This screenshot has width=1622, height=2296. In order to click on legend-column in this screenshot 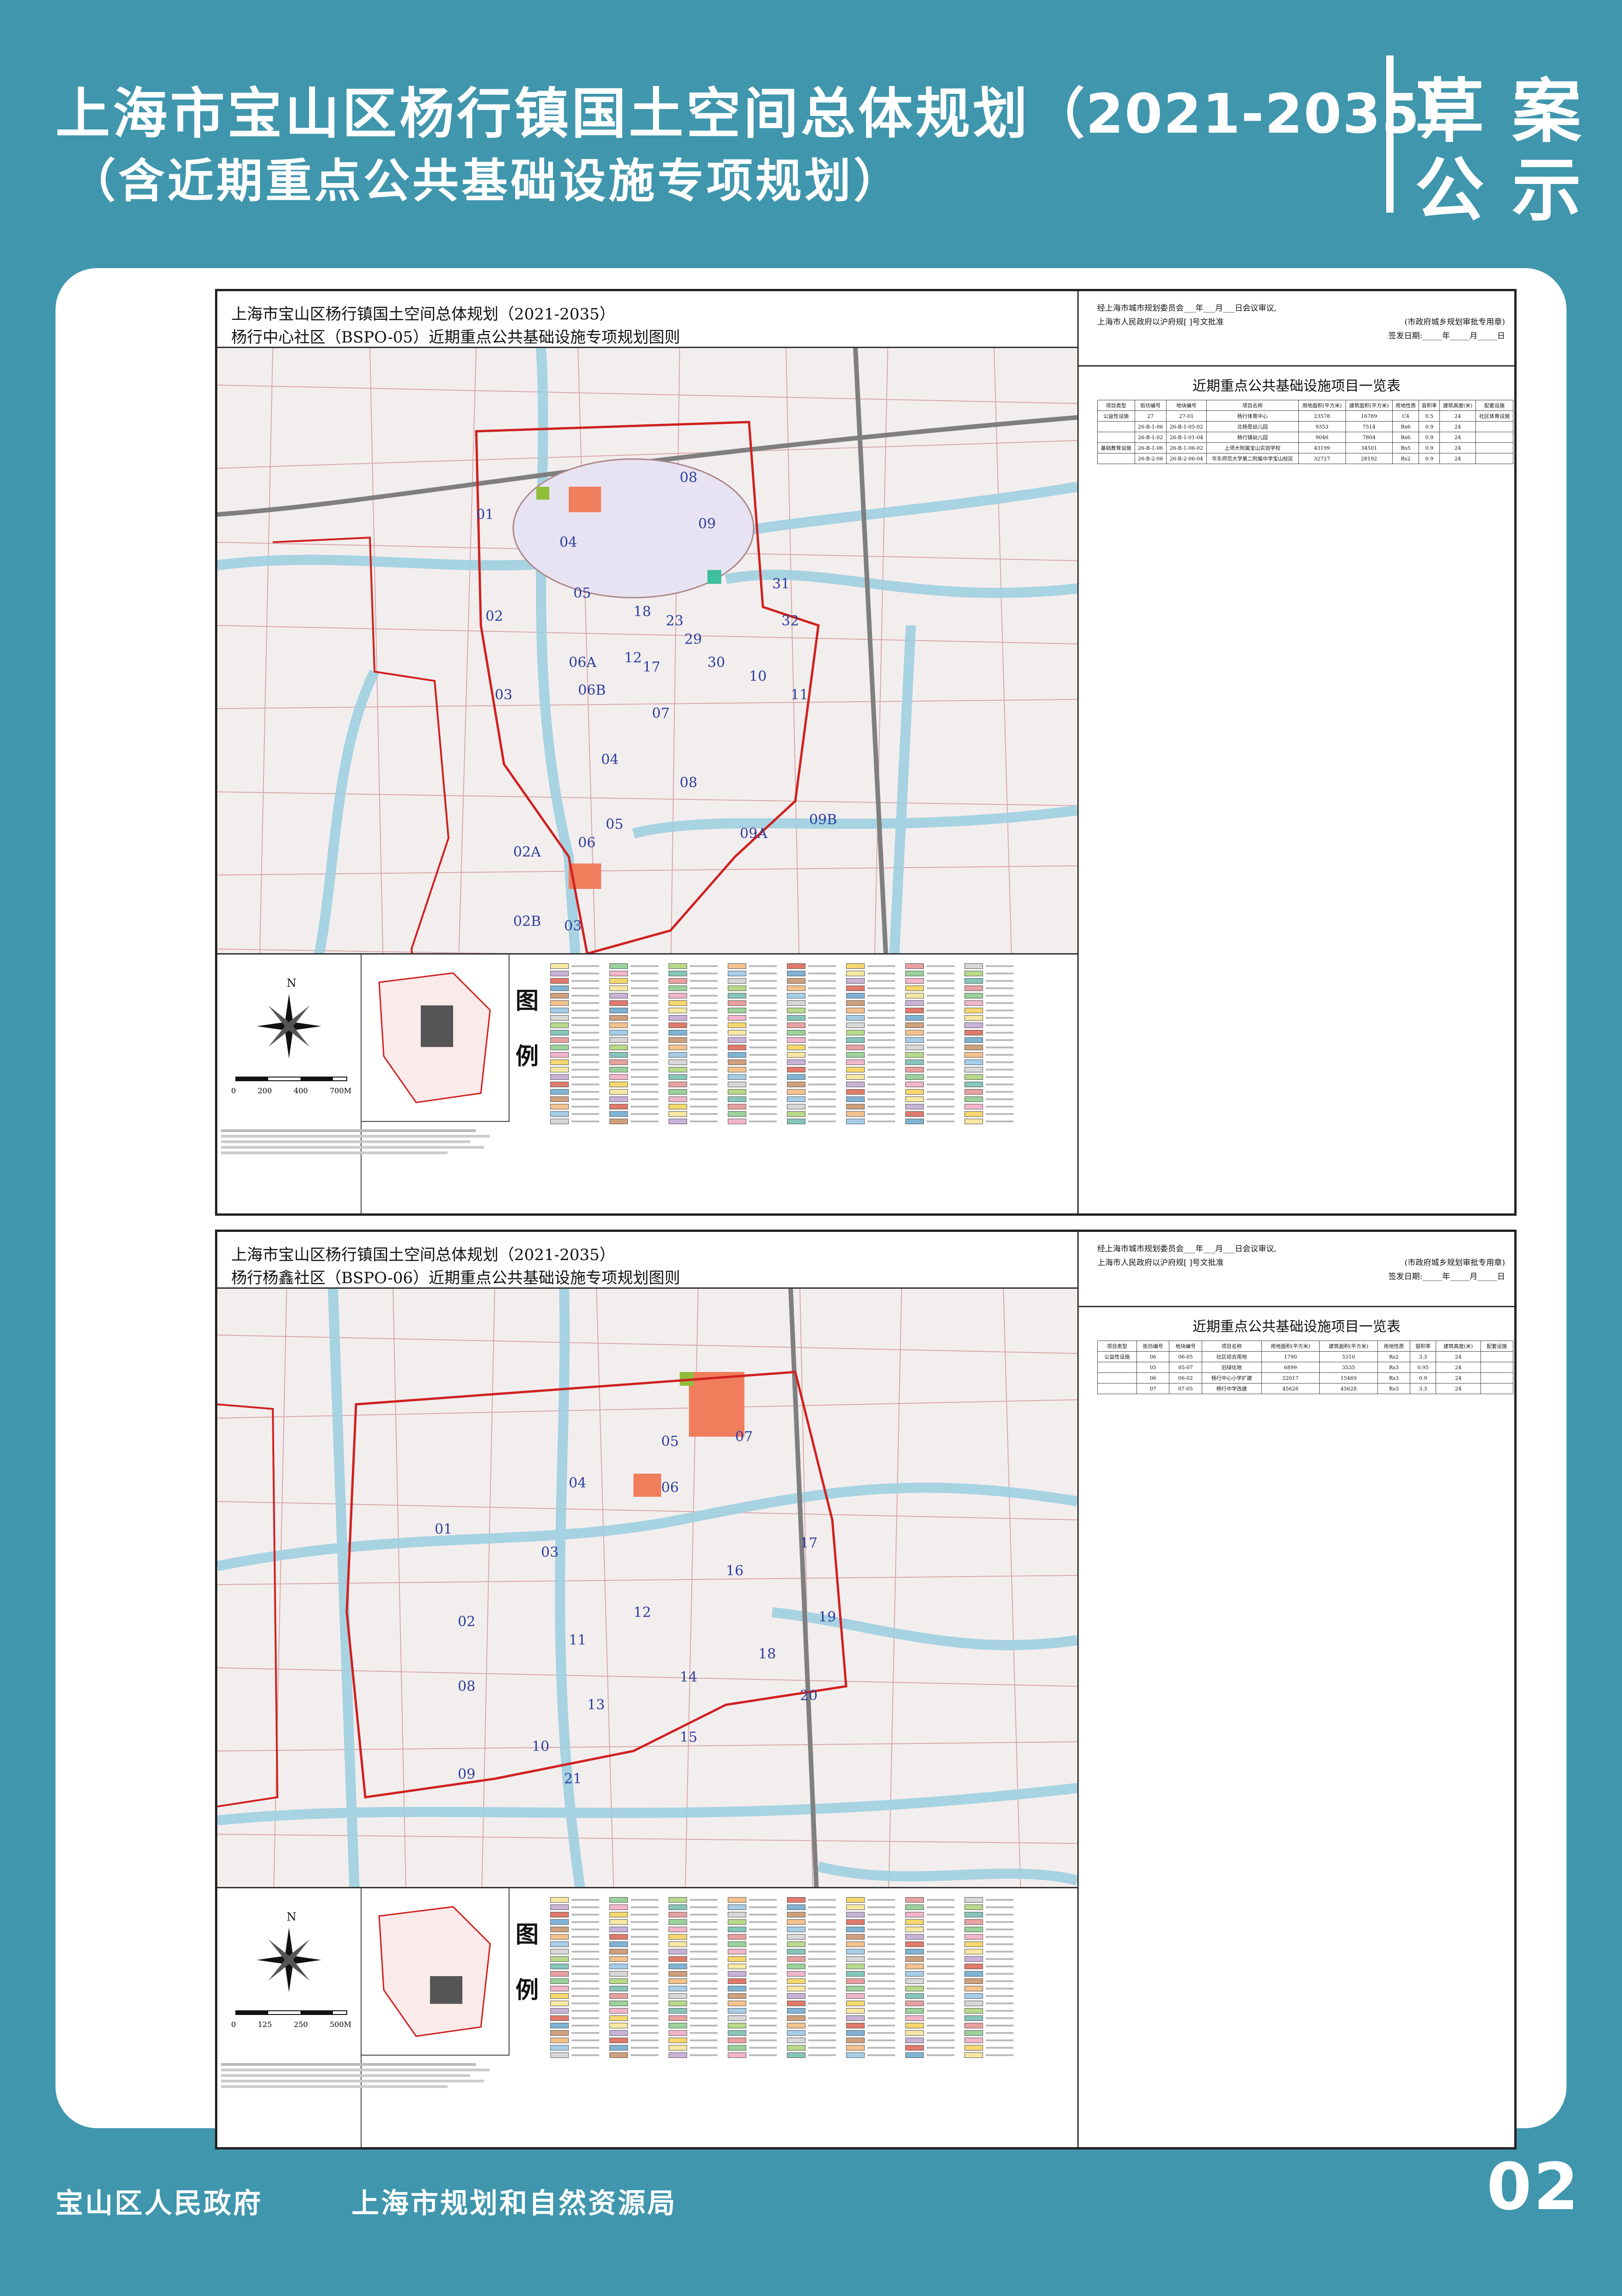, I will do `click(574, 1044)`.